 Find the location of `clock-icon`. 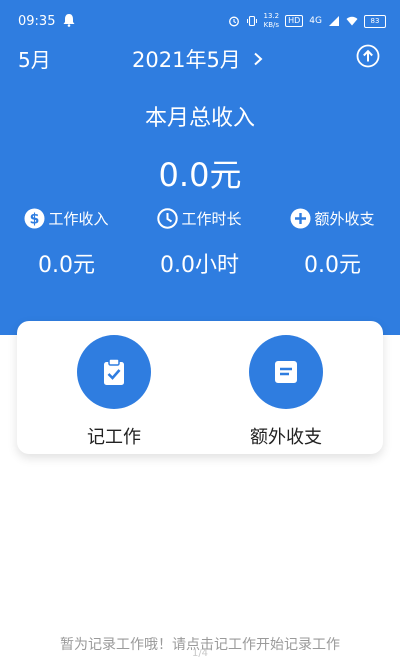

clock-icon is located at coordinates (168, 218).